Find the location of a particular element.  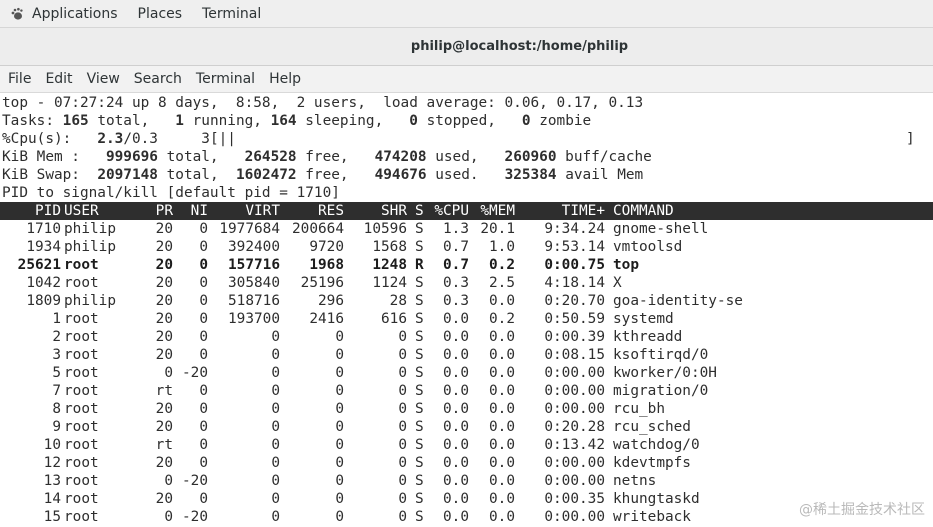

header-pid: PID is located at coordinates (48, 211).